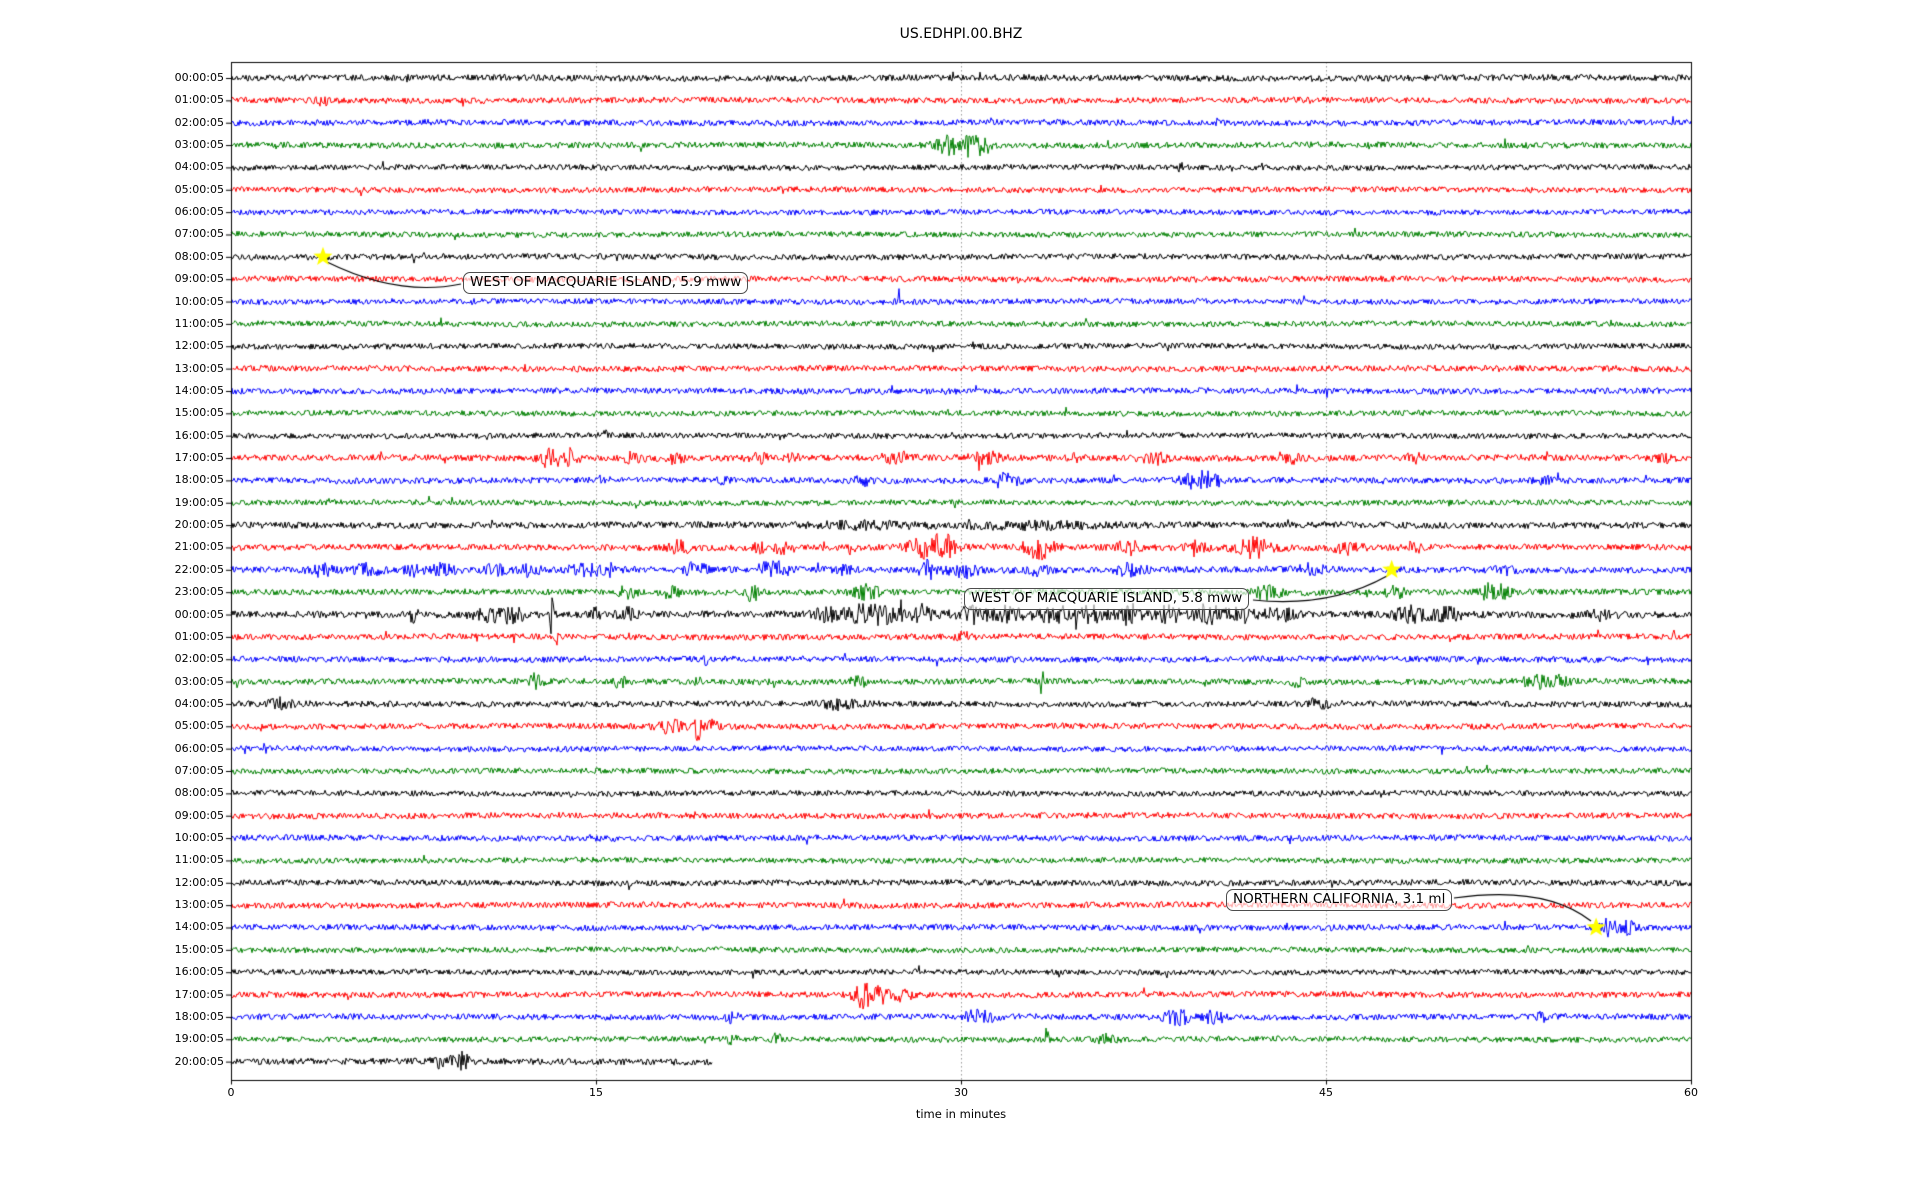  Describe the element at coordinates (606, 283) in the screenshot. I see `event-annotation: WEST OF MACQUARIE ISLAND, 5.9 mww` at that location.